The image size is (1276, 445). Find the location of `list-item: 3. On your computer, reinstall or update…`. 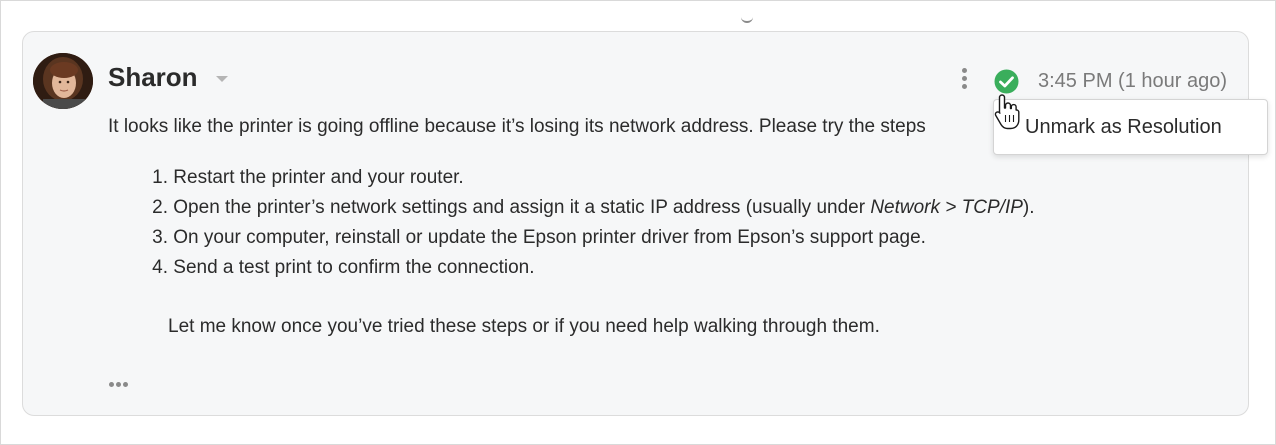

list-item: 3. On your computer, reinstall or update… is located at coordinates (539, 237).